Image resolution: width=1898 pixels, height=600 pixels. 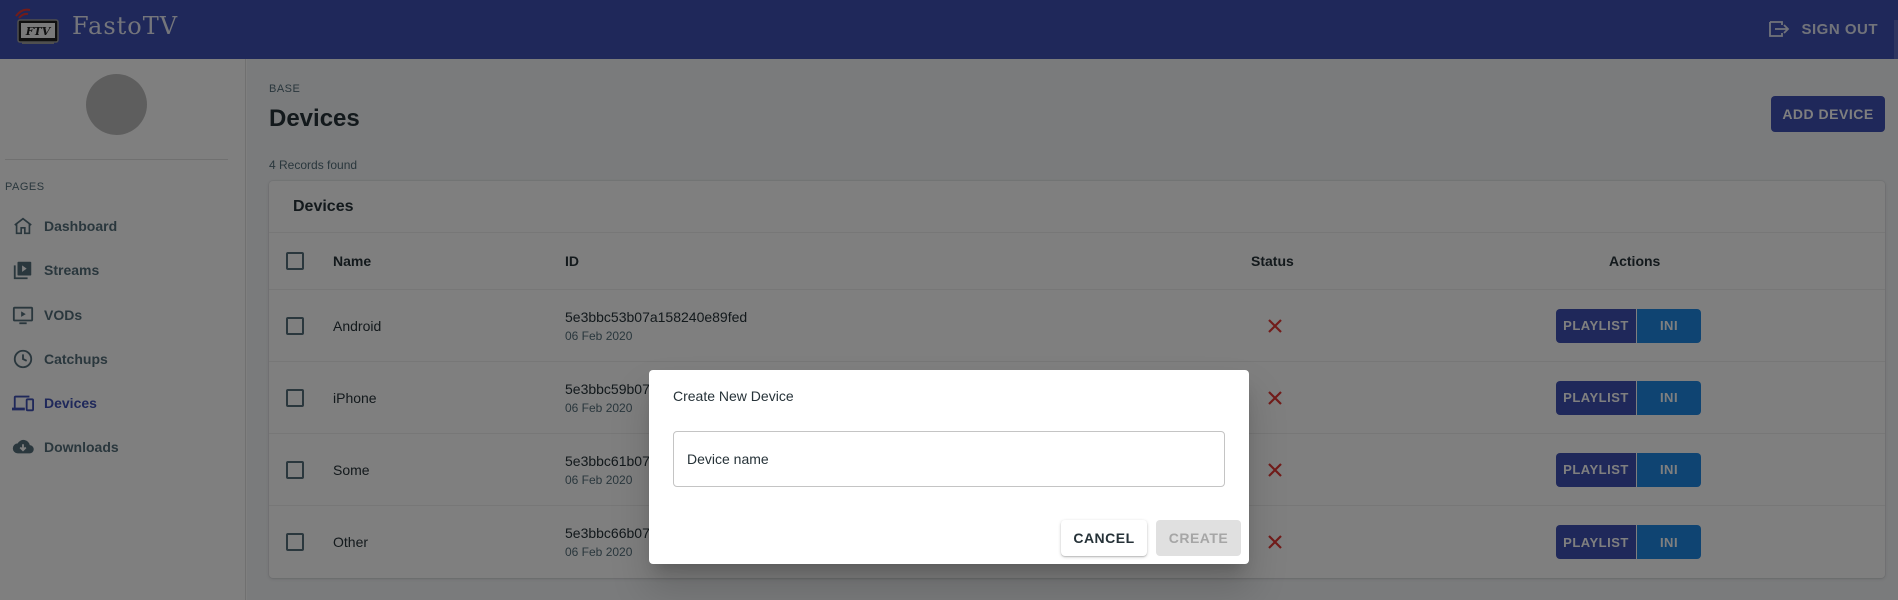 What do you see at coordinates (949, 459) in the screenshot?
I see `device-name-input` at bounding box center [949, 459].